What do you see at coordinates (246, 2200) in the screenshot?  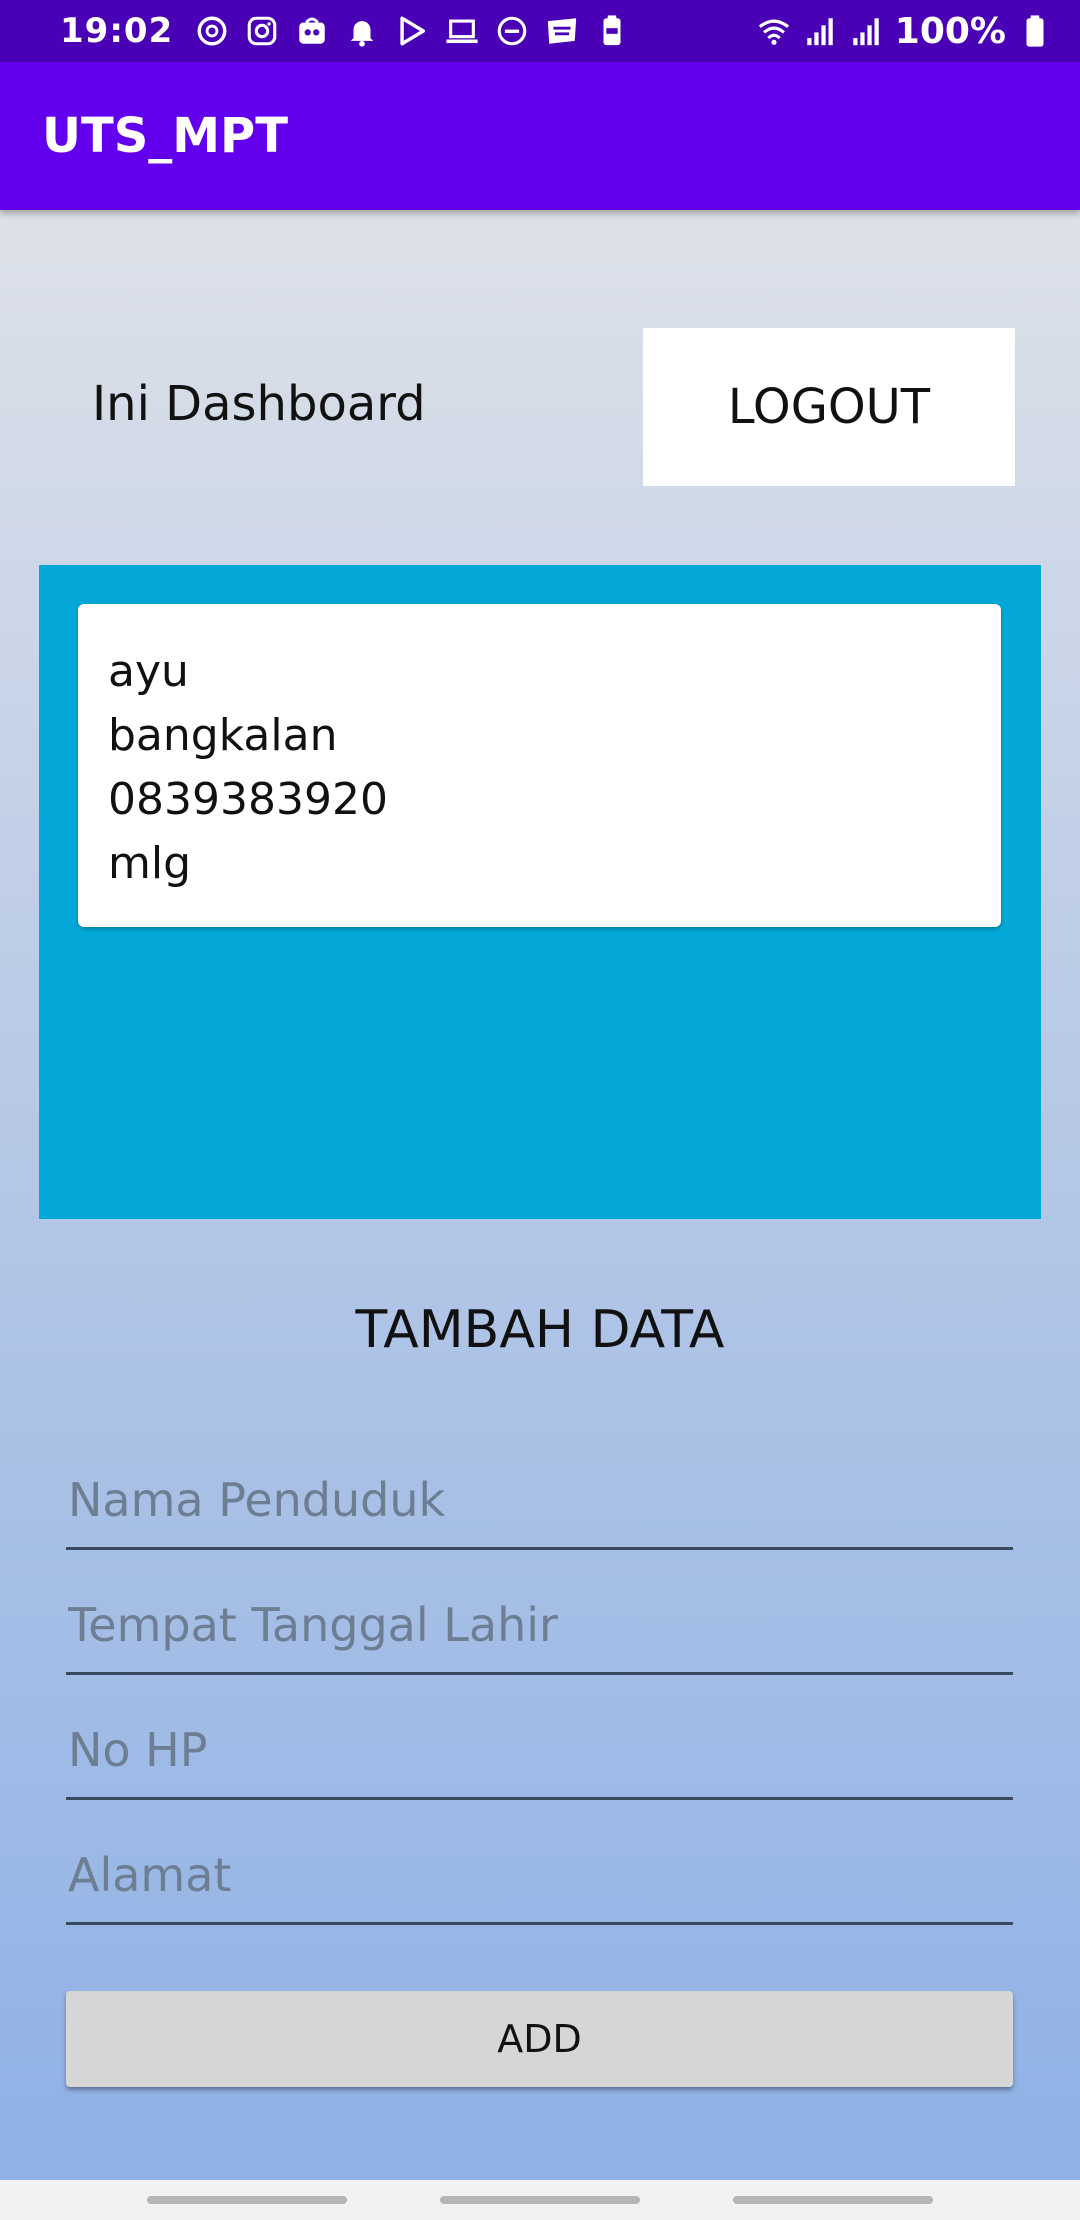 I see `nav-recents-handle` at bounding box center [246, 2200].